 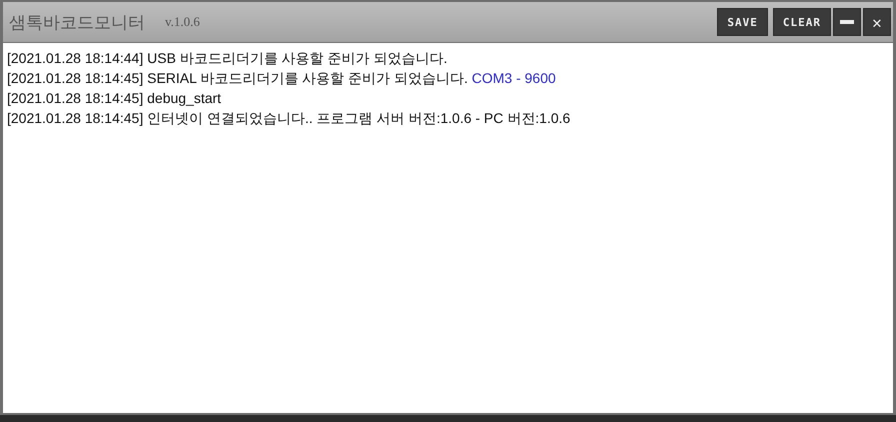 What do you see at coordinates (77, 23) in the screenshot?
I see `window-title: 샘톡바코드모니터` at bounding box center [77, 23].